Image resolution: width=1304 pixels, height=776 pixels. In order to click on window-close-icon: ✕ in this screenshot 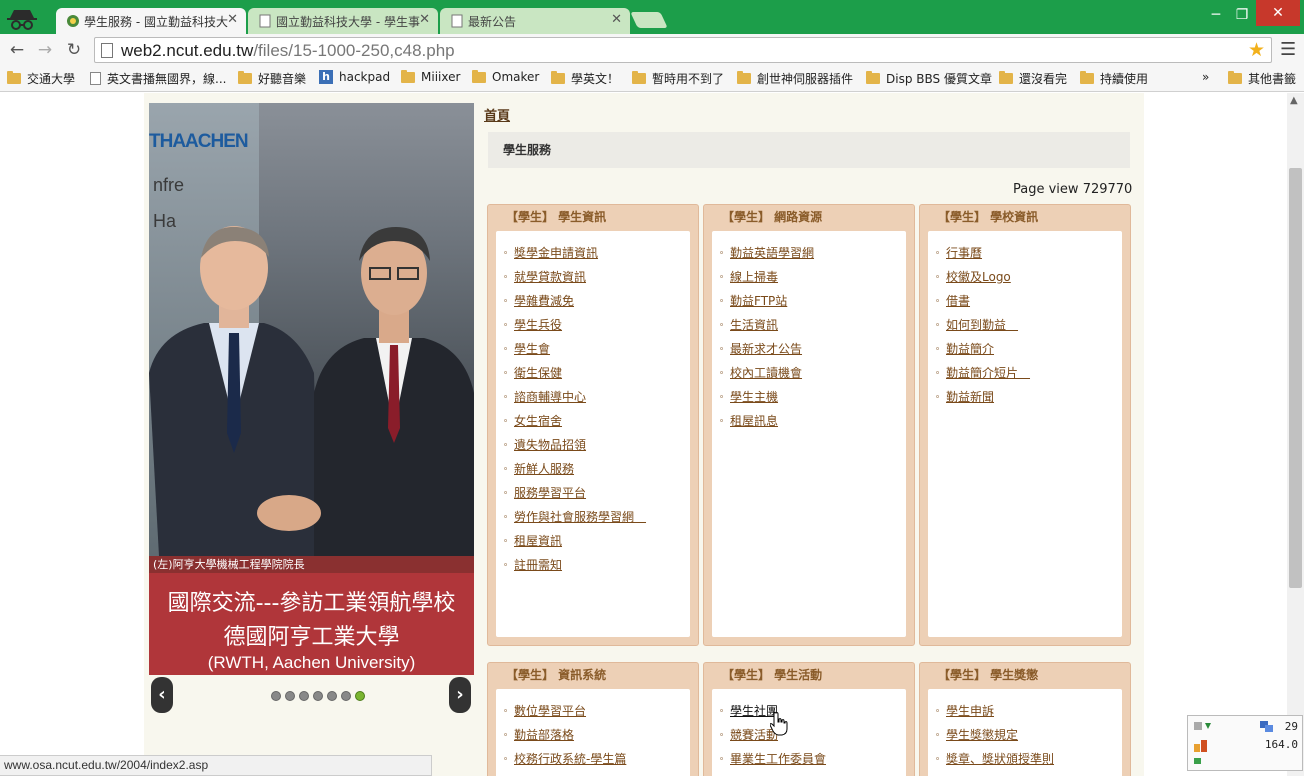, I will do `click(1278, 13)`.